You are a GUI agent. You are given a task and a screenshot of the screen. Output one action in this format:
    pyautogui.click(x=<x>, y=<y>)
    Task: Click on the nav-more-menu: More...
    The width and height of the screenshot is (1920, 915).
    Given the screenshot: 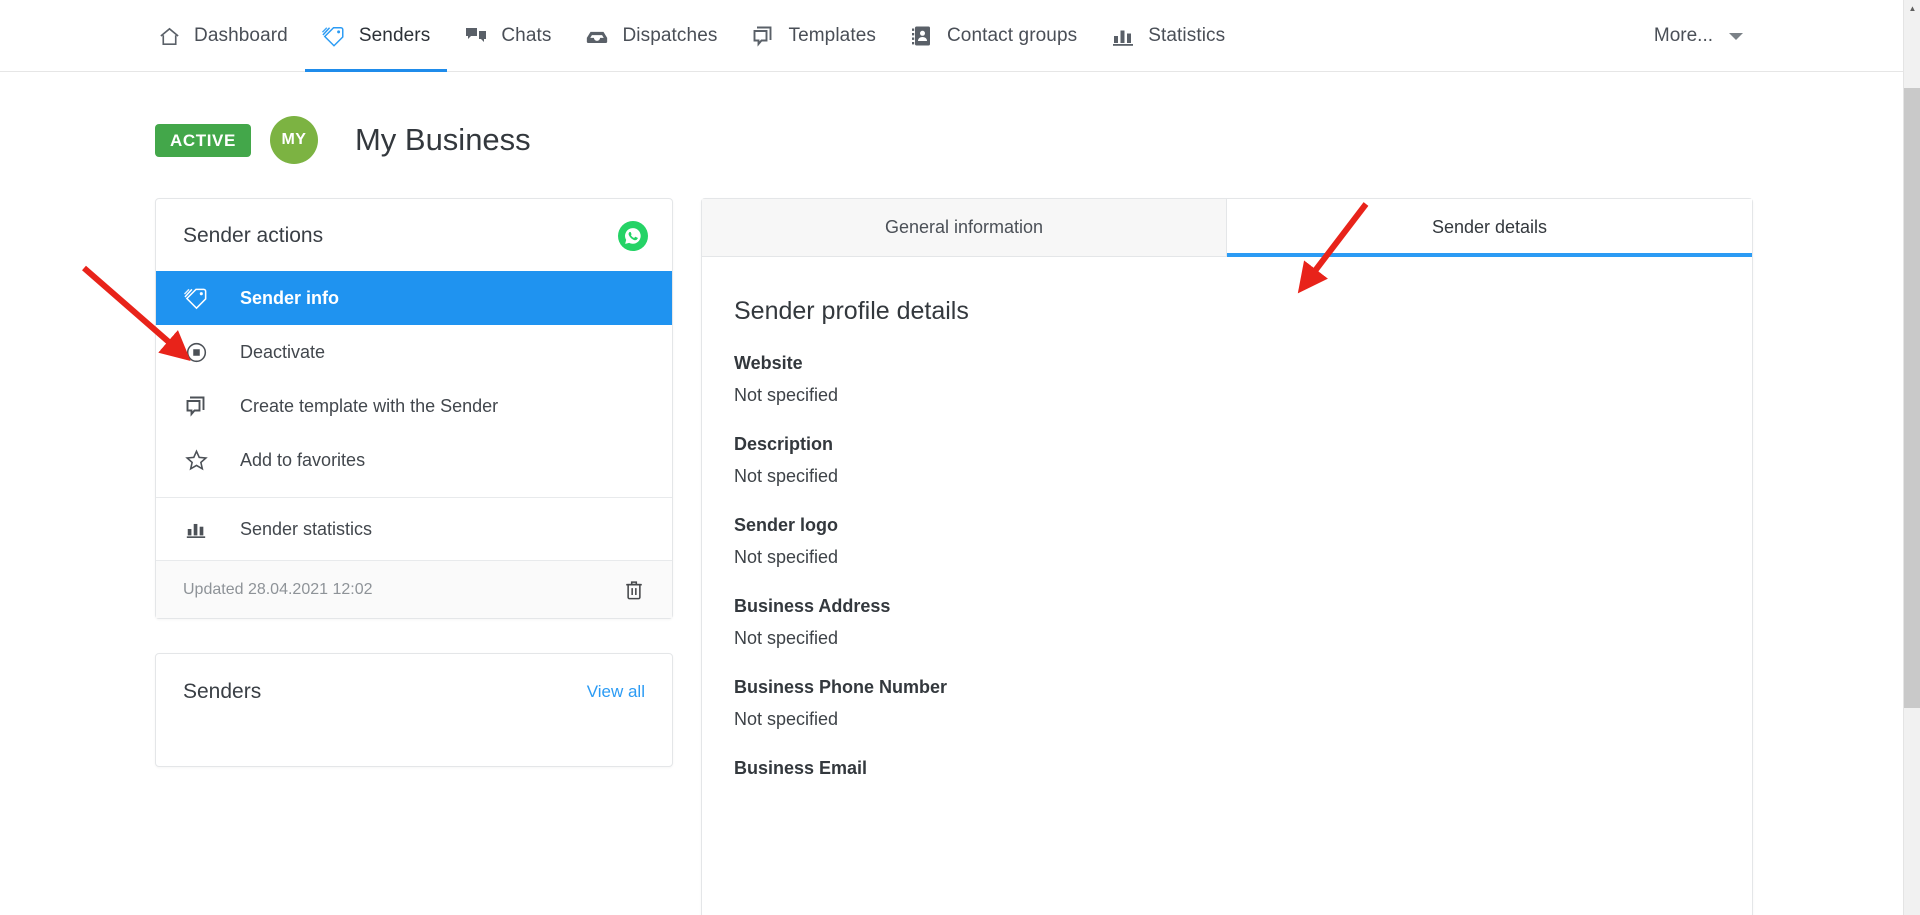 What is the action you would take?
    pyautogui.click(x=1778, y=36)
    